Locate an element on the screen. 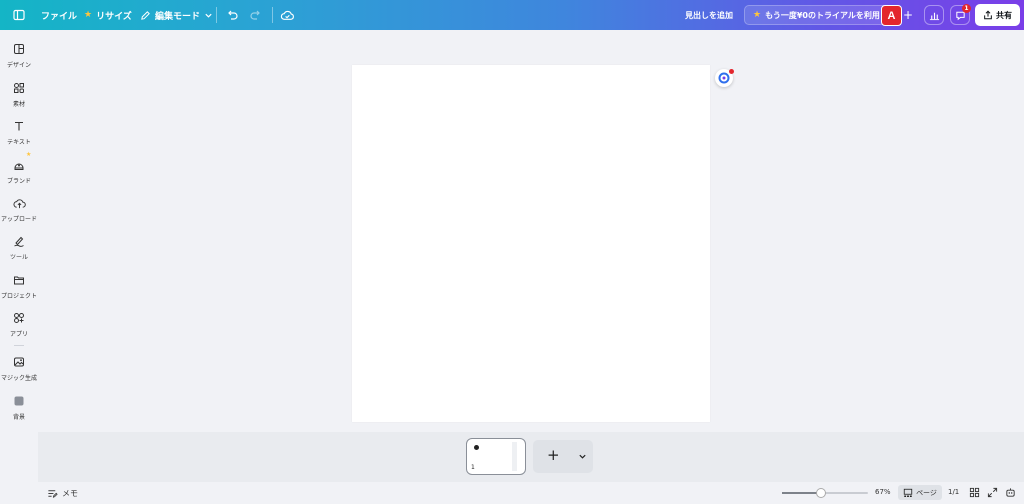 Image resolution: width=1024 pixels, height=504 pixels. sidebar-item-upload: アップロード is located at coordinates (19, 209).